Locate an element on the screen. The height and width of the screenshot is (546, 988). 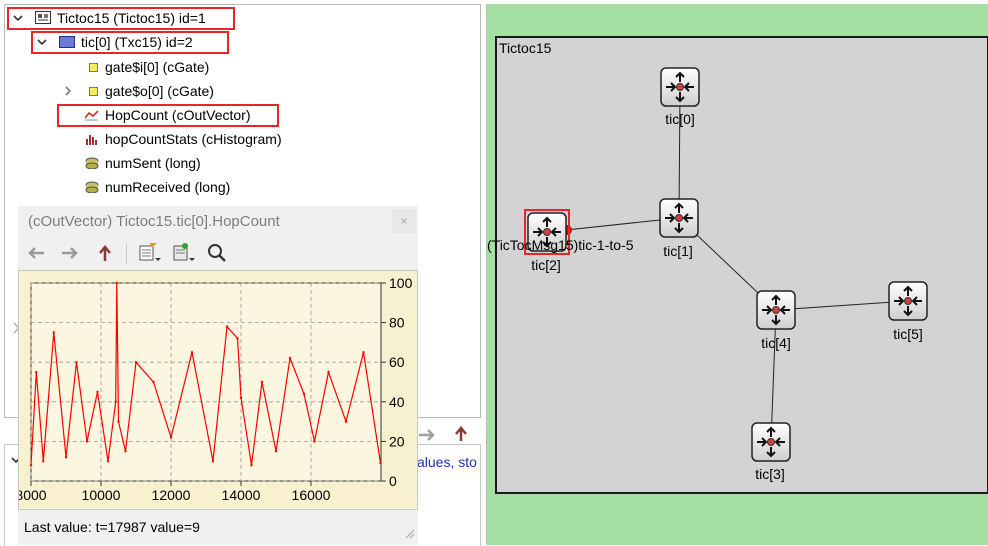
options-icon is located at coordinates (149, 253).